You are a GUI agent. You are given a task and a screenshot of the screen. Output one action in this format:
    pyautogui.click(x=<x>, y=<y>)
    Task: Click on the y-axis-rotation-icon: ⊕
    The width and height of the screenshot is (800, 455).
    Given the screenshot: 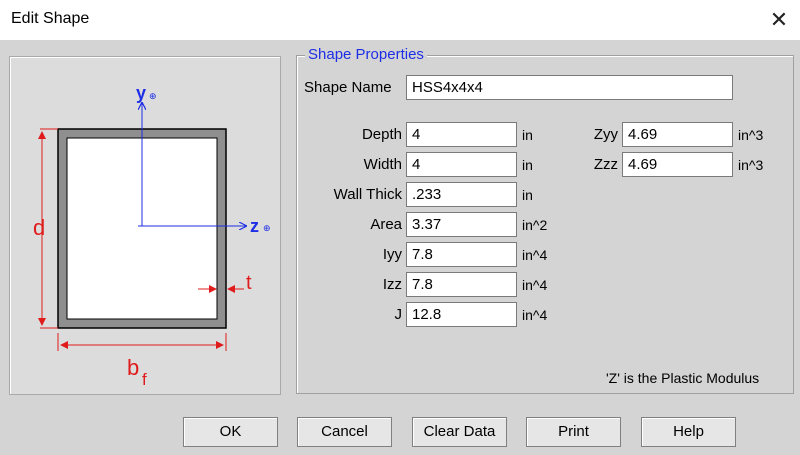 What is the action you would take?
    pyautogui.click(x=153, y=97)
    